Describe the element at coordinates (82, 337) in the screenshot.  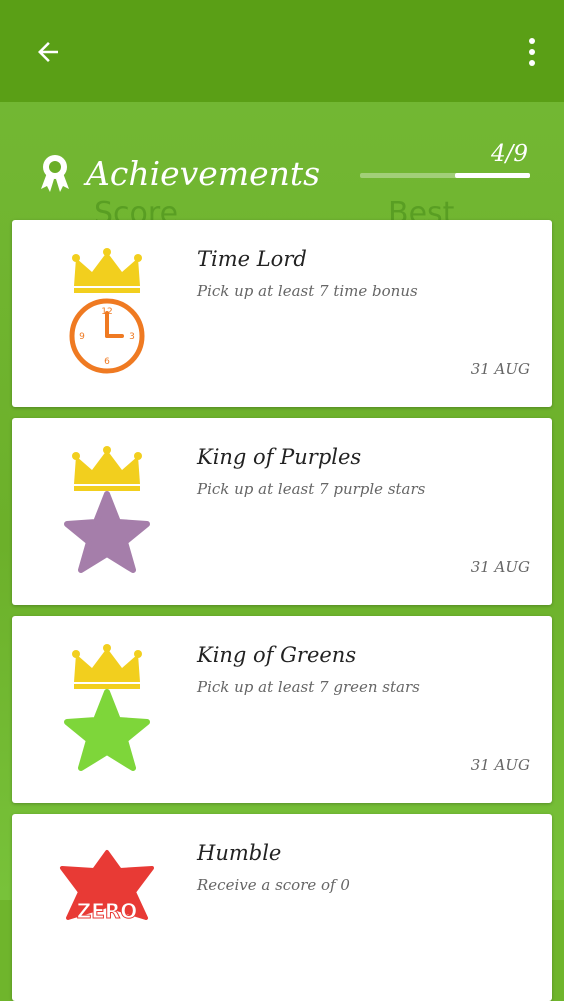
I see `clock-number-9: 9` at that location.